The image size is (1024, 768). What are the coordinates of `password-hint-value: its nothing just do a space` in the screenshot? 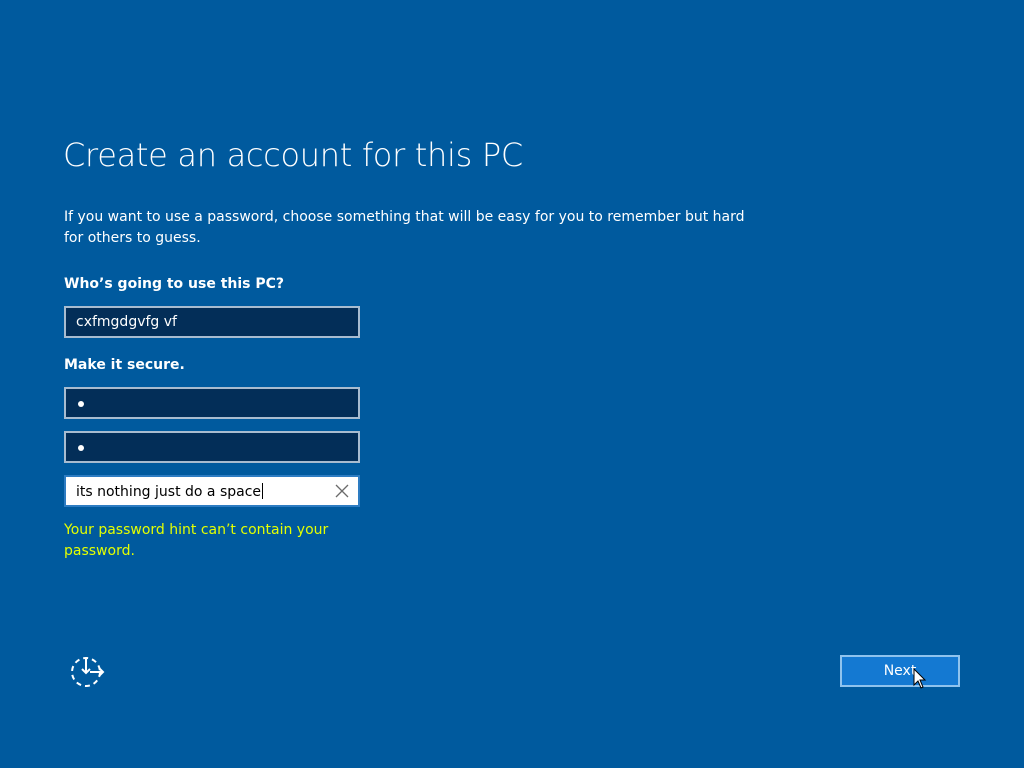 It's located at (169, 492).